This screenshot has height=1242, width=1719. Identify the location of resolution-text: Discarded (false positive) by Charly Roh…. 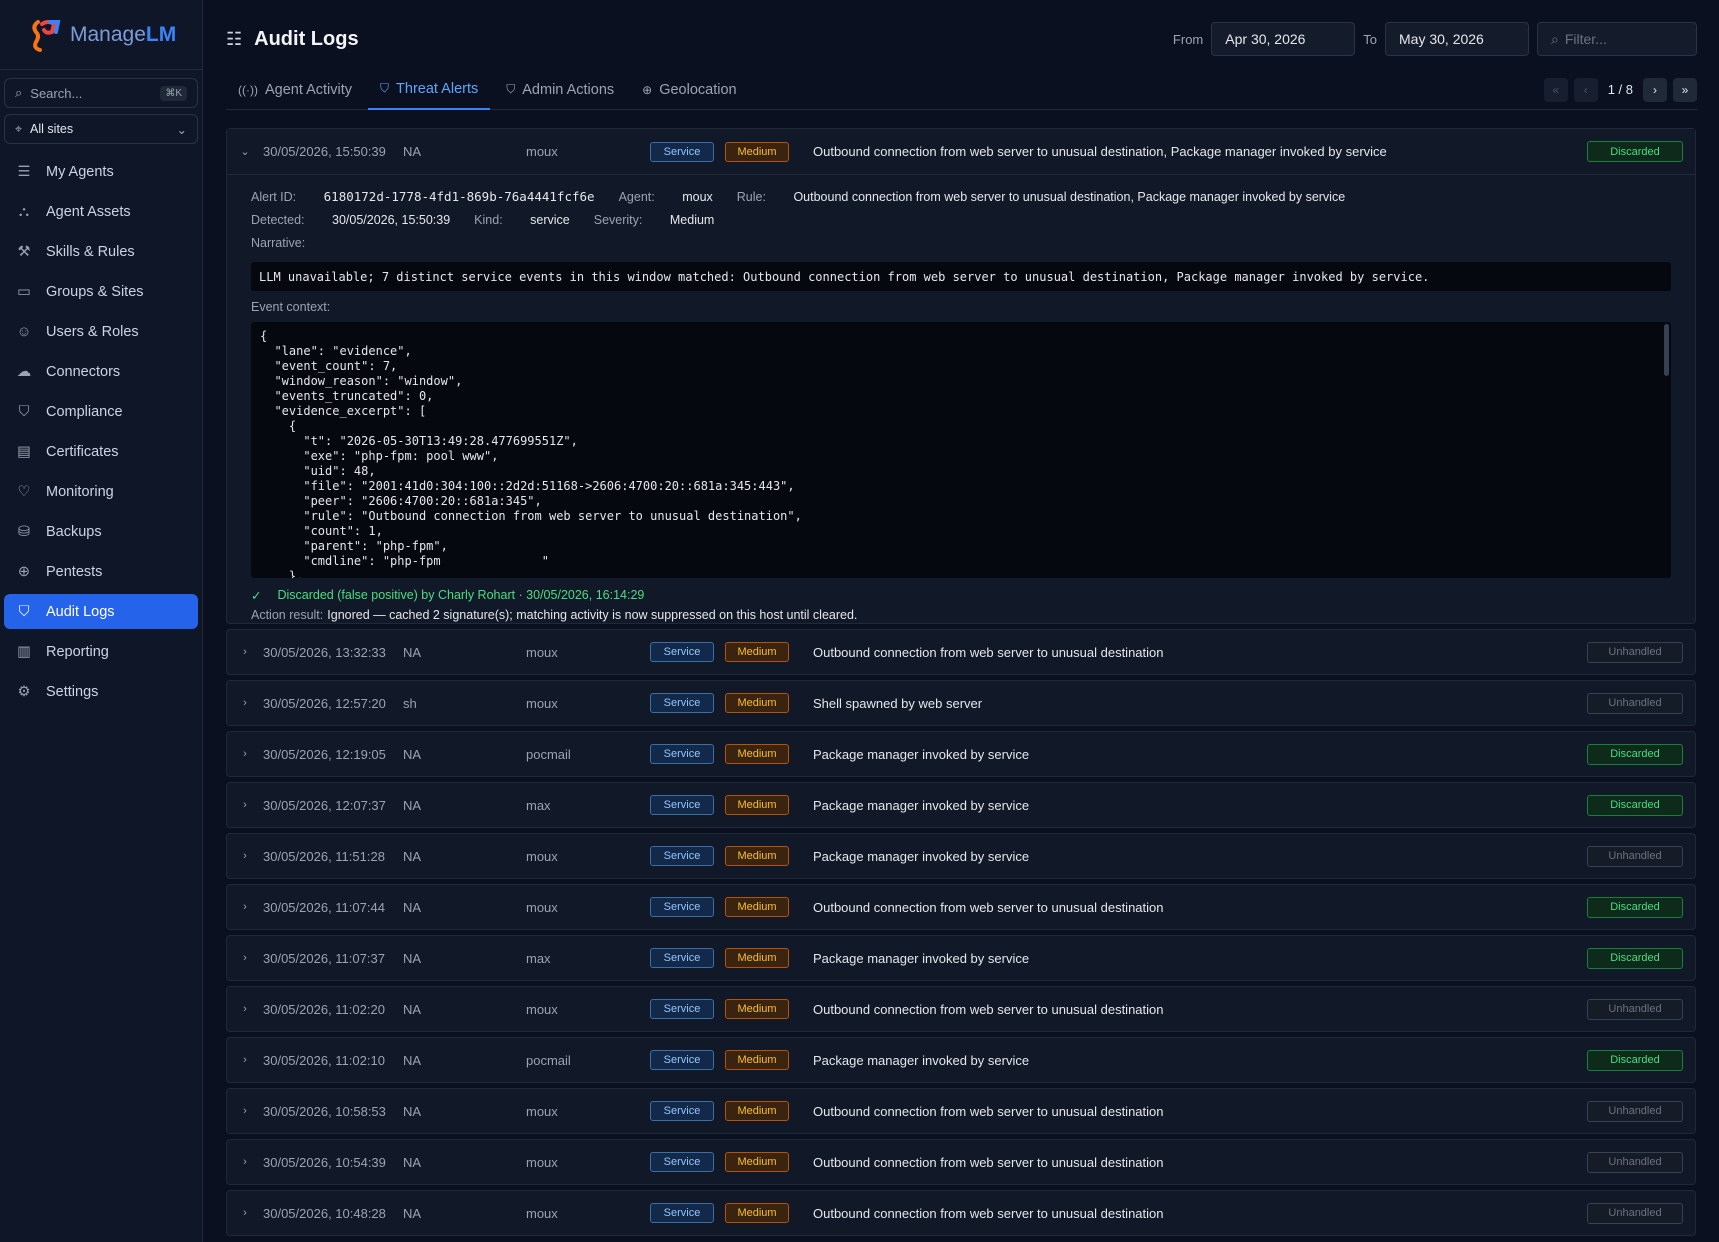
(461, 595).